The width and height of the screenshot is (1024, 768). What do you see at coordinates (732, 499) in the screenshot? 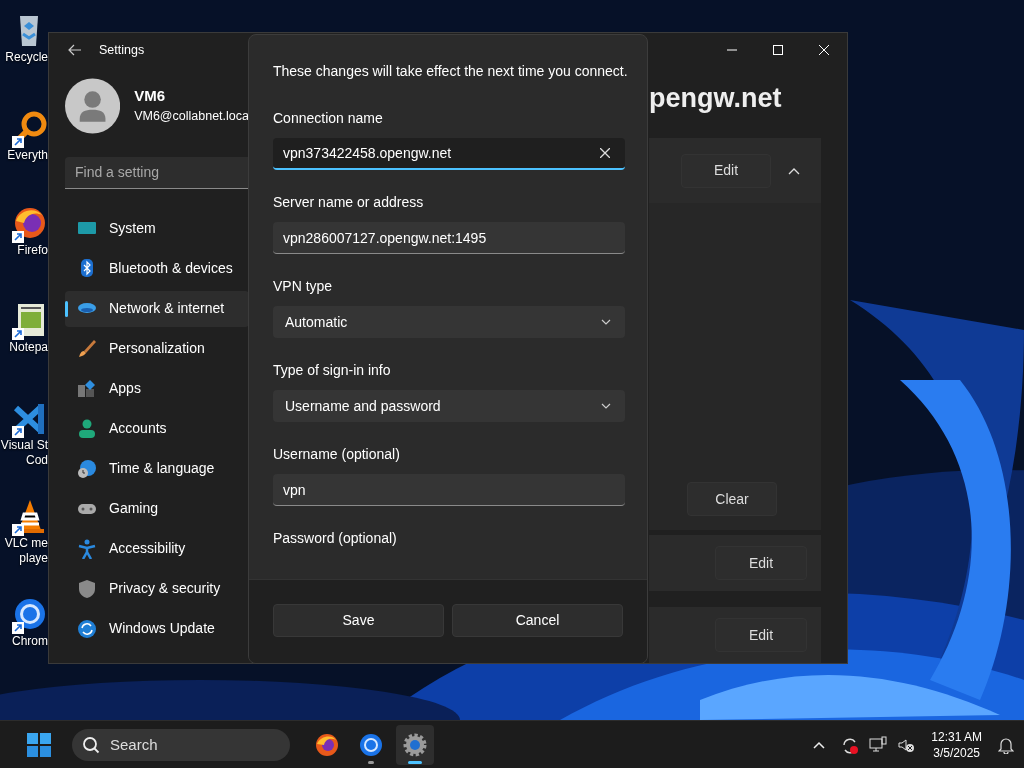
I see `clear-button: Clear` at bounding box center [732, 499].